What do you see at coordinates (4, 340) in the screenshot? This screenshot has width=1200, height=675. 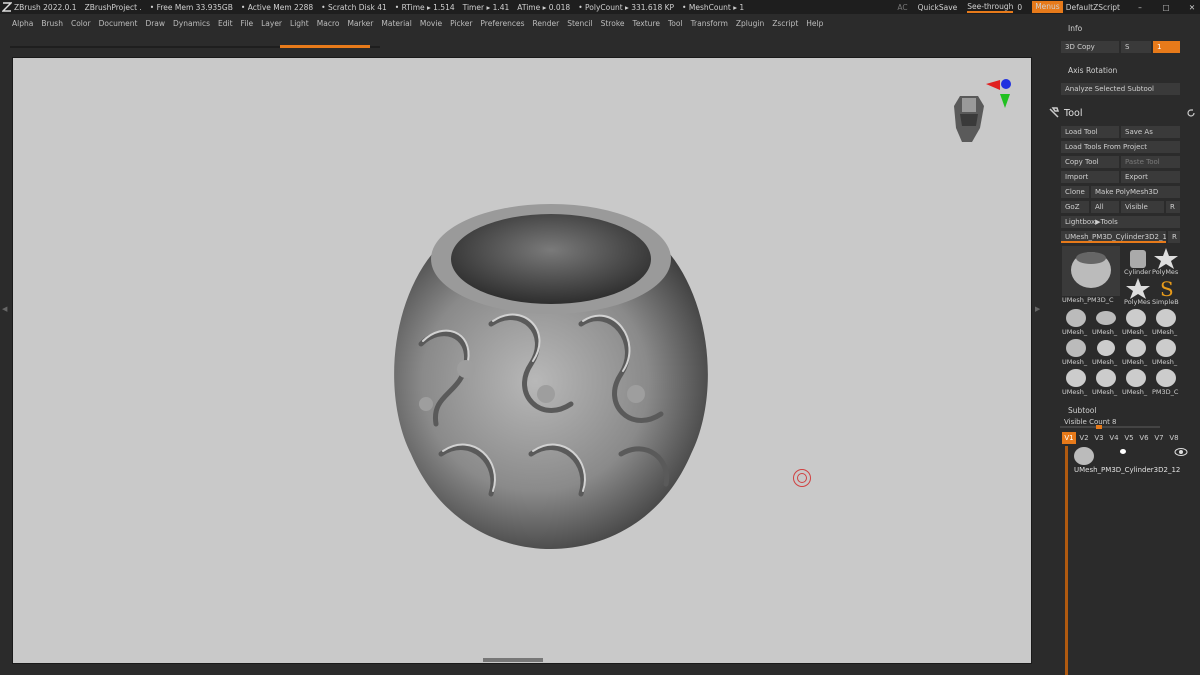 I see `left-tray-grip: ◀` at bounding box center [4, 340].